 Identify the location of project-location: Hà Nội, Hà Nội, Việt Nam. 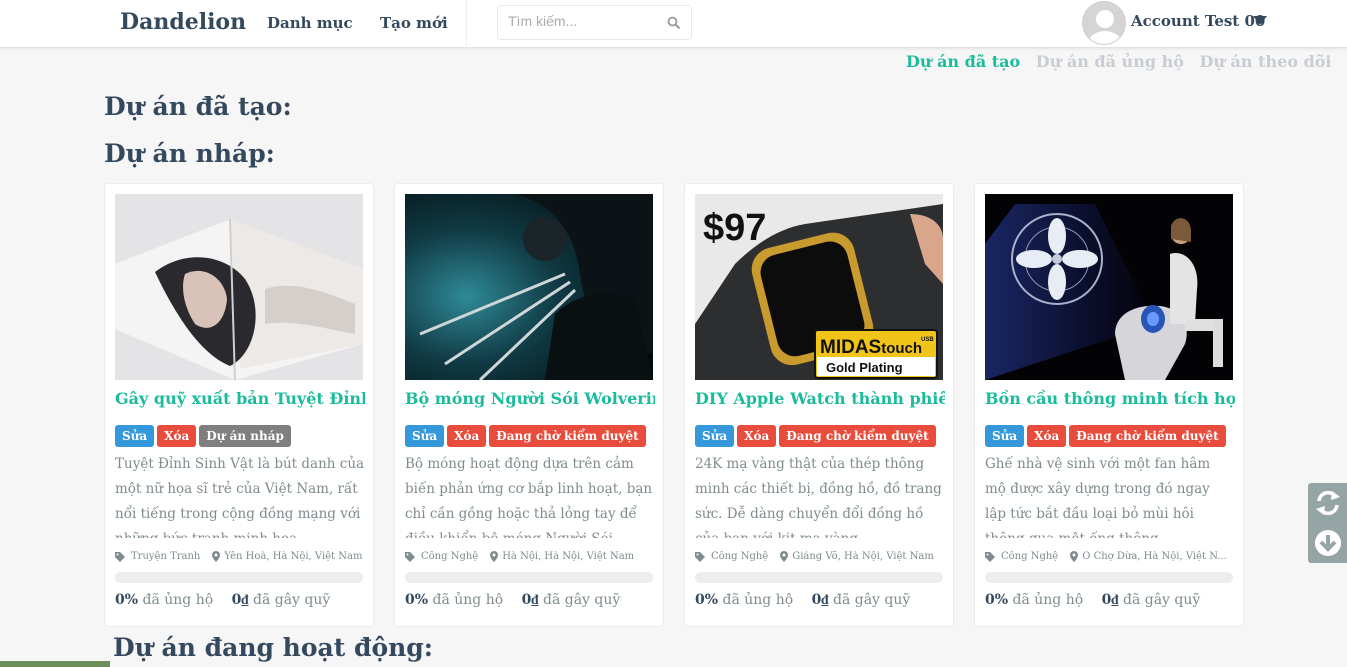
(568, 556).